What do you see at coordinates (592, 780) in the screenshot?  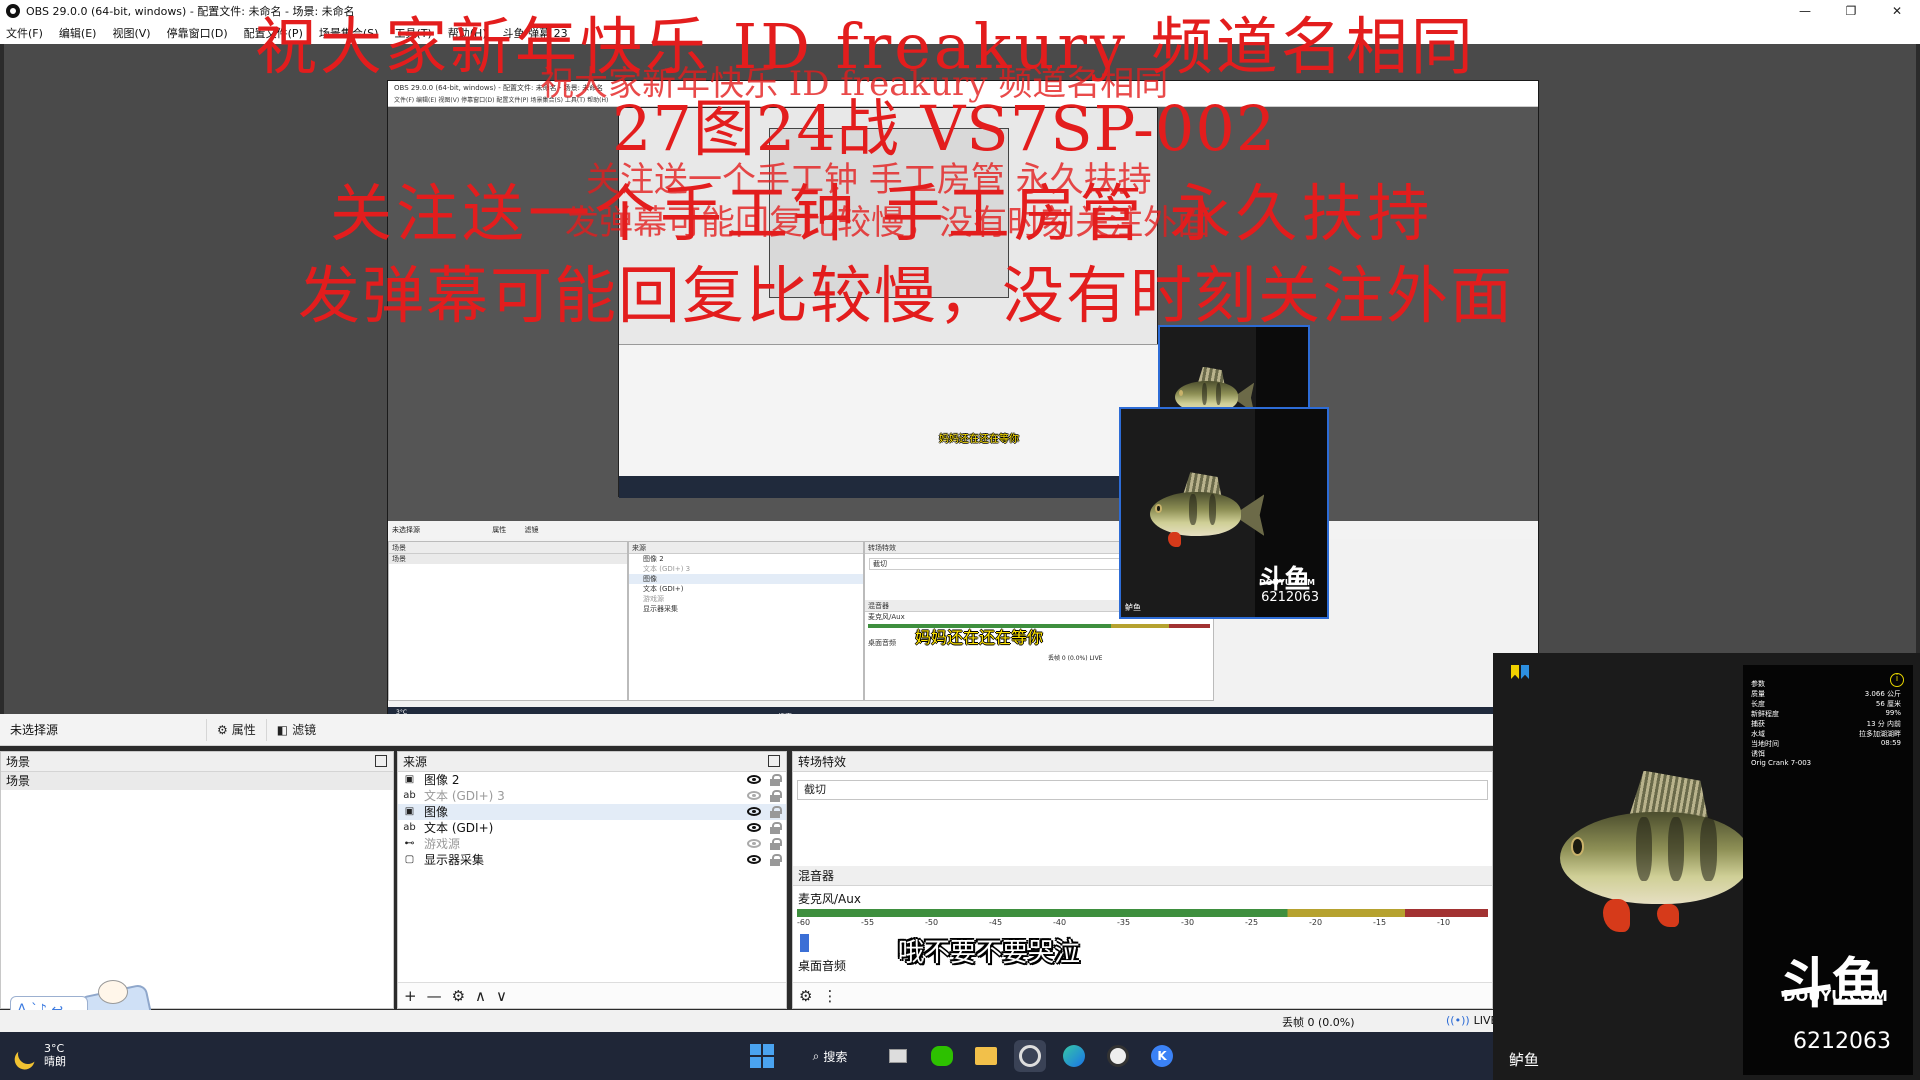 I see `source-item: ▣ 图像 2` at bounding box center [592, 780].